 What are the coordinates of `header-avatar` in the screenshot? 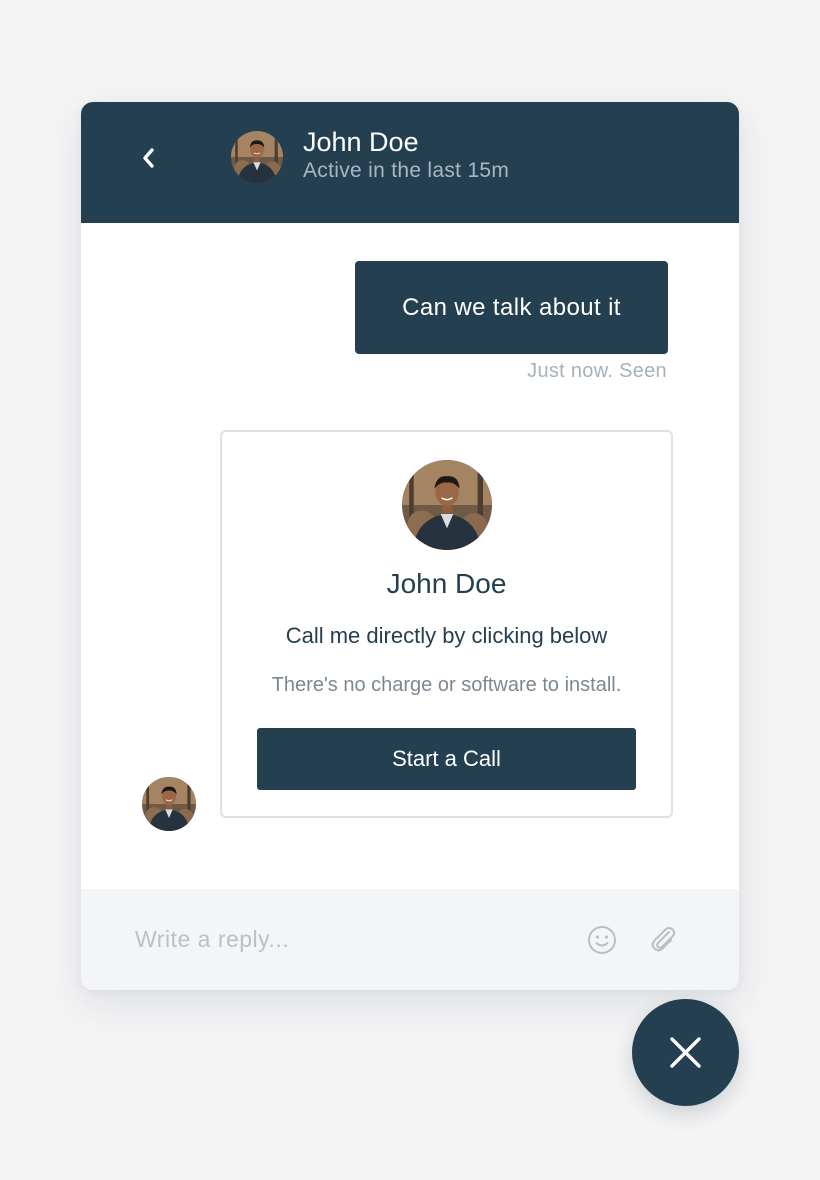 It's located at (257, 157).